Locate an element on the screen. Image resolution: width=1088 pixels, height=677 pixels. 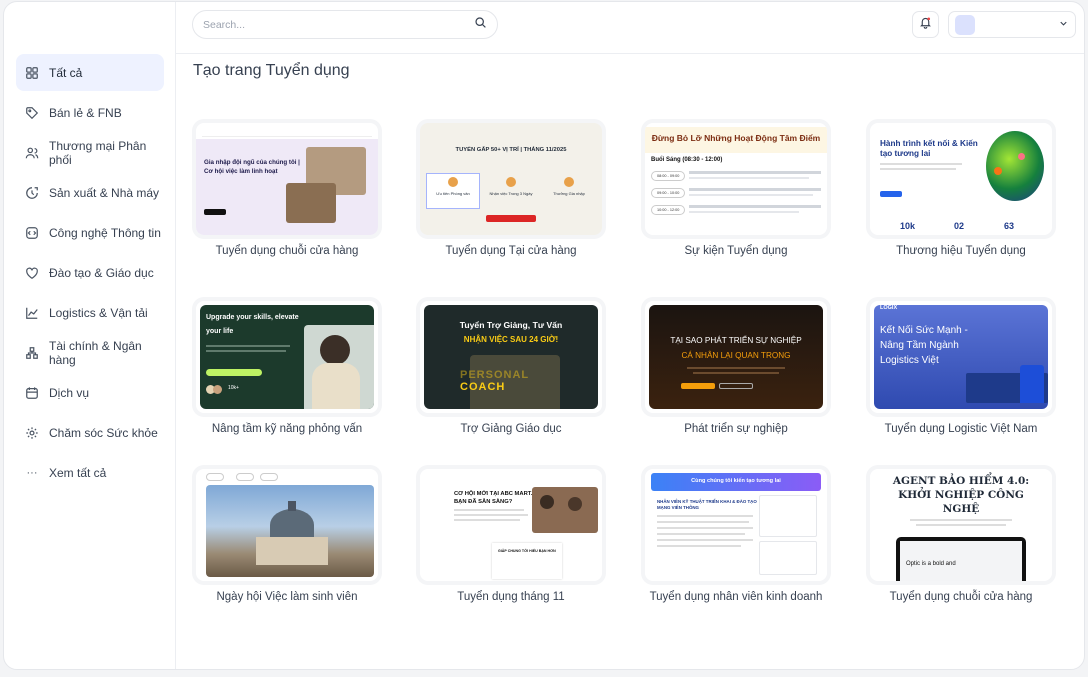
template-label: Thương hiệu Tuyển dụng is located at coordinates (961, 251).